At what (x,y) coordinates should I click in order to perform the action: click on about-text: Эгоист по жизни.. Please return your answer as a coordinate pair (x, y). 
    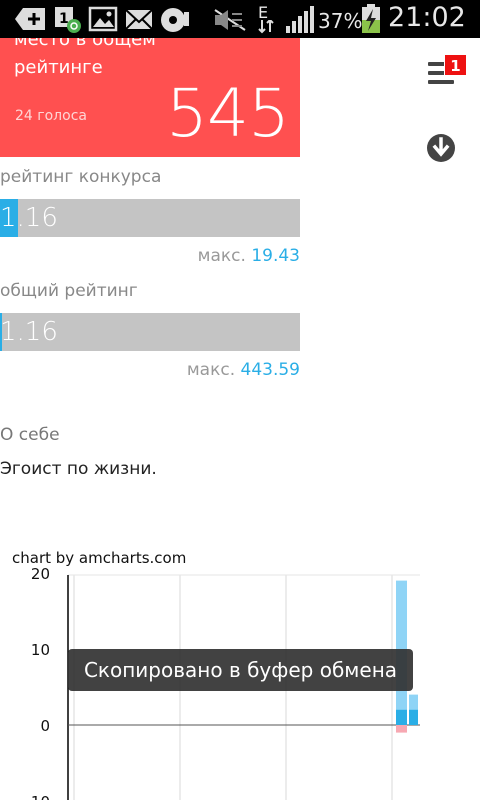
    Looking at the image, I should click on (78, 469).